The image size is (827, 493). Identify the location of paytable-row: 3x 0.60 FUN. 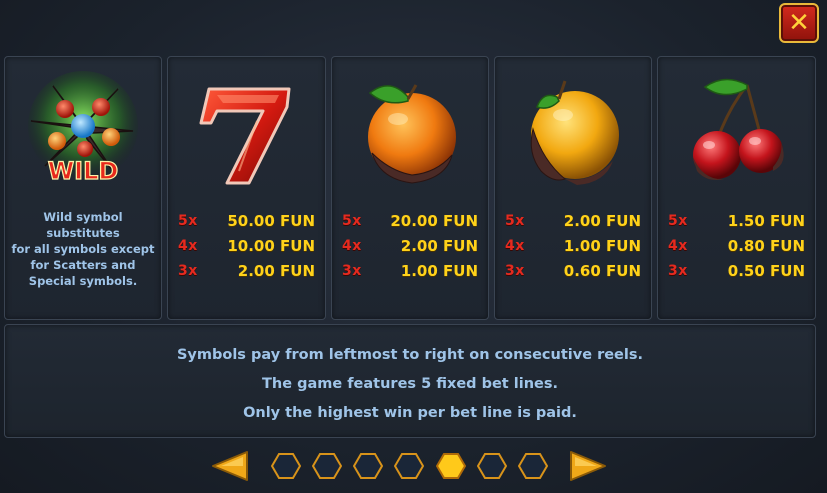
(573, 271).